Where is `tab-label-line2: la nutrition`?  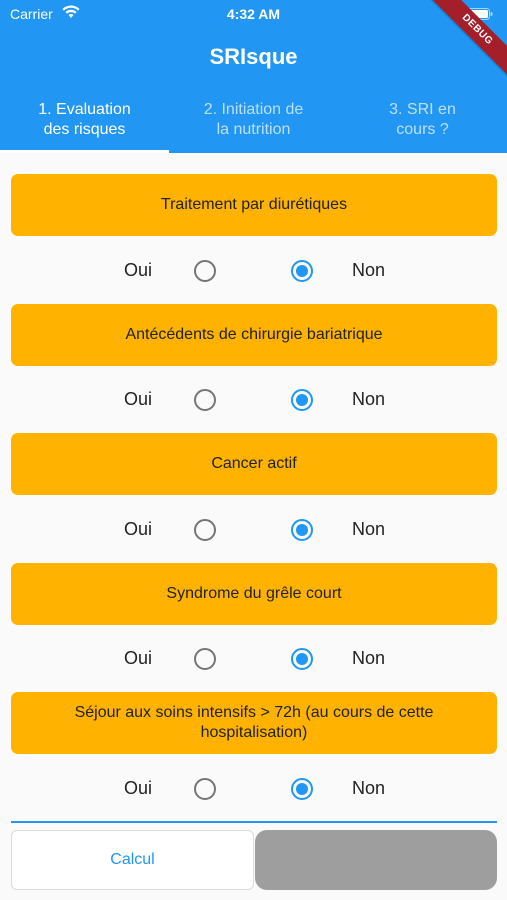
tab-label-line2: la nutrition is located at coordinates (253, 129).